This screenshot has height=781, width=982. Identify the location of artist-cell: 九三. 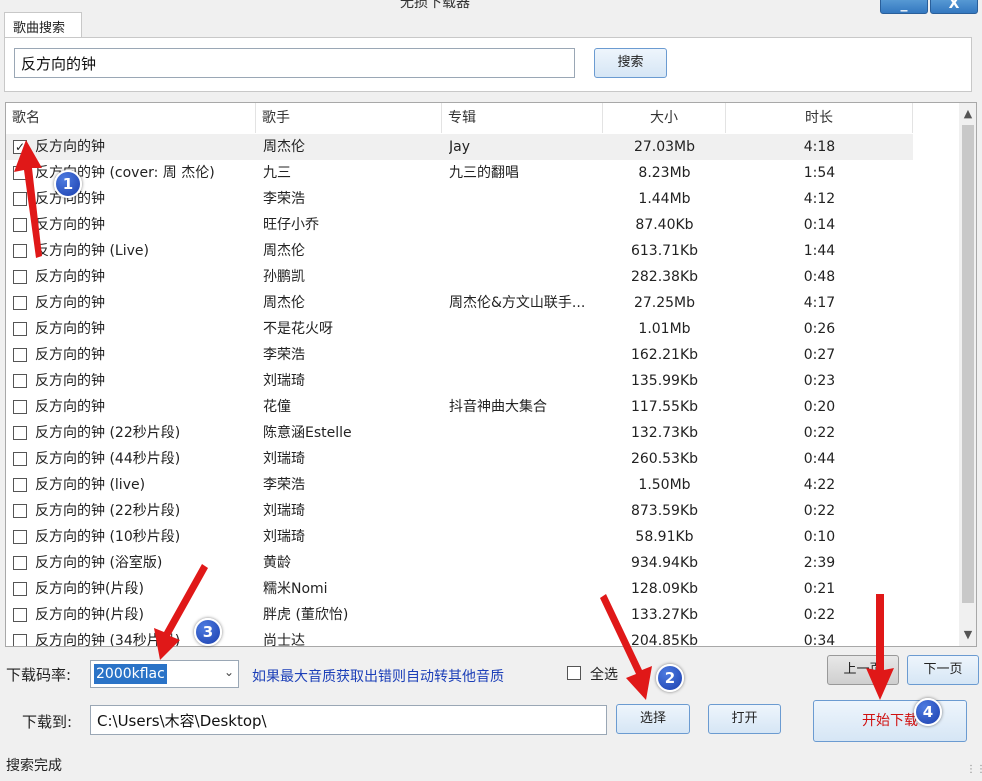
(277, 173).